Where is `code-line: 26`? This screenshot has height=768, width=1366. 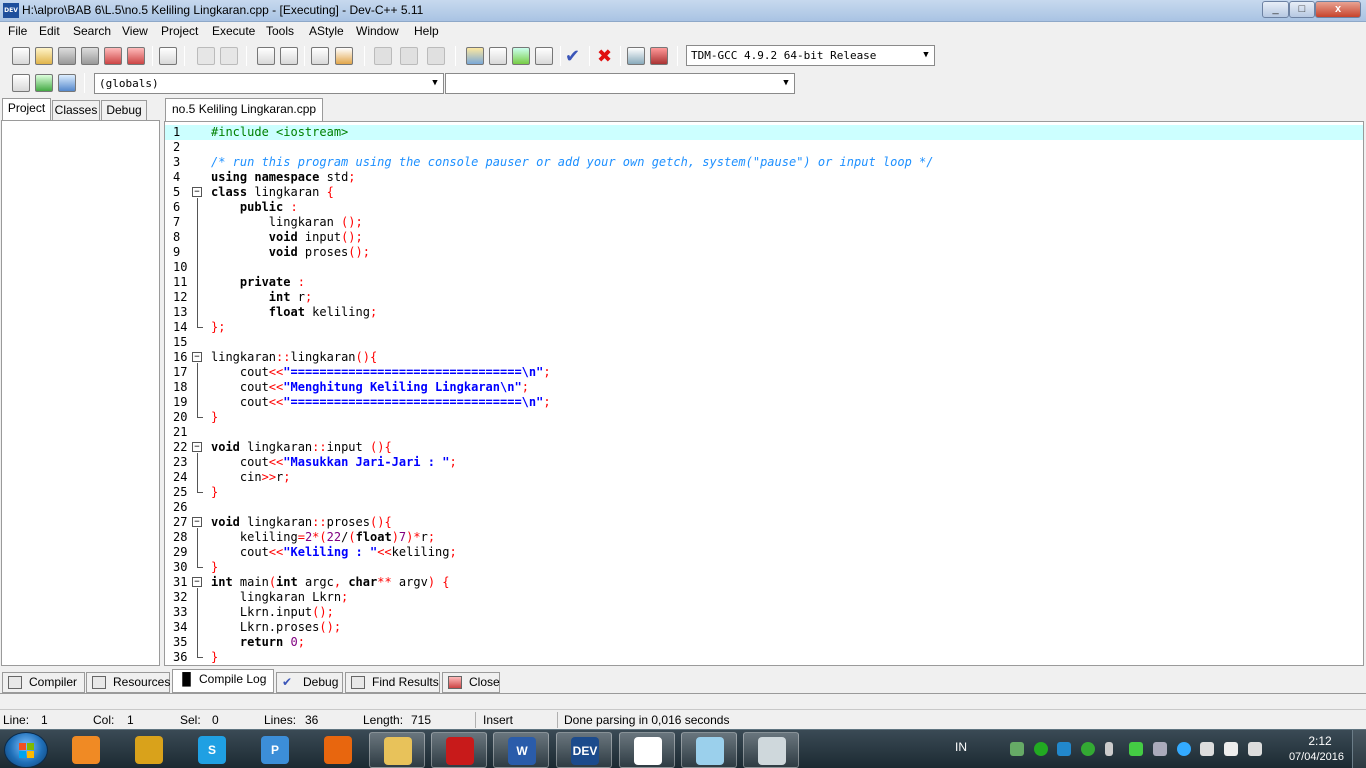
code-line: 26 is located at coordinates (764, 507).